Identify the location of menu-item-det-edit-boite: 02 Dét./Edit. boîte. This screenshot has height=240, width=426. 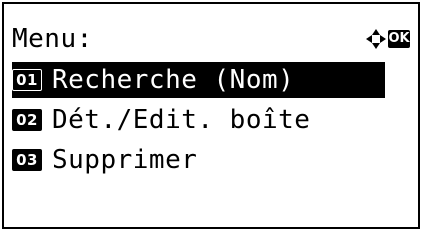
(161, 120).